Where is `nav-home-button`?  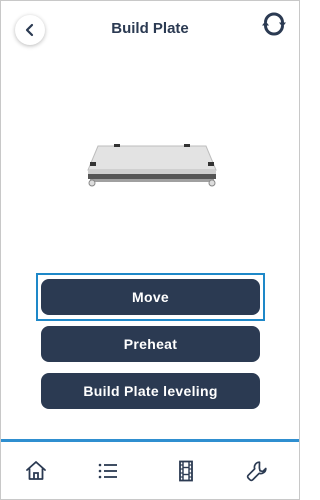 nav-home-button is located at coordinates (36, 471).